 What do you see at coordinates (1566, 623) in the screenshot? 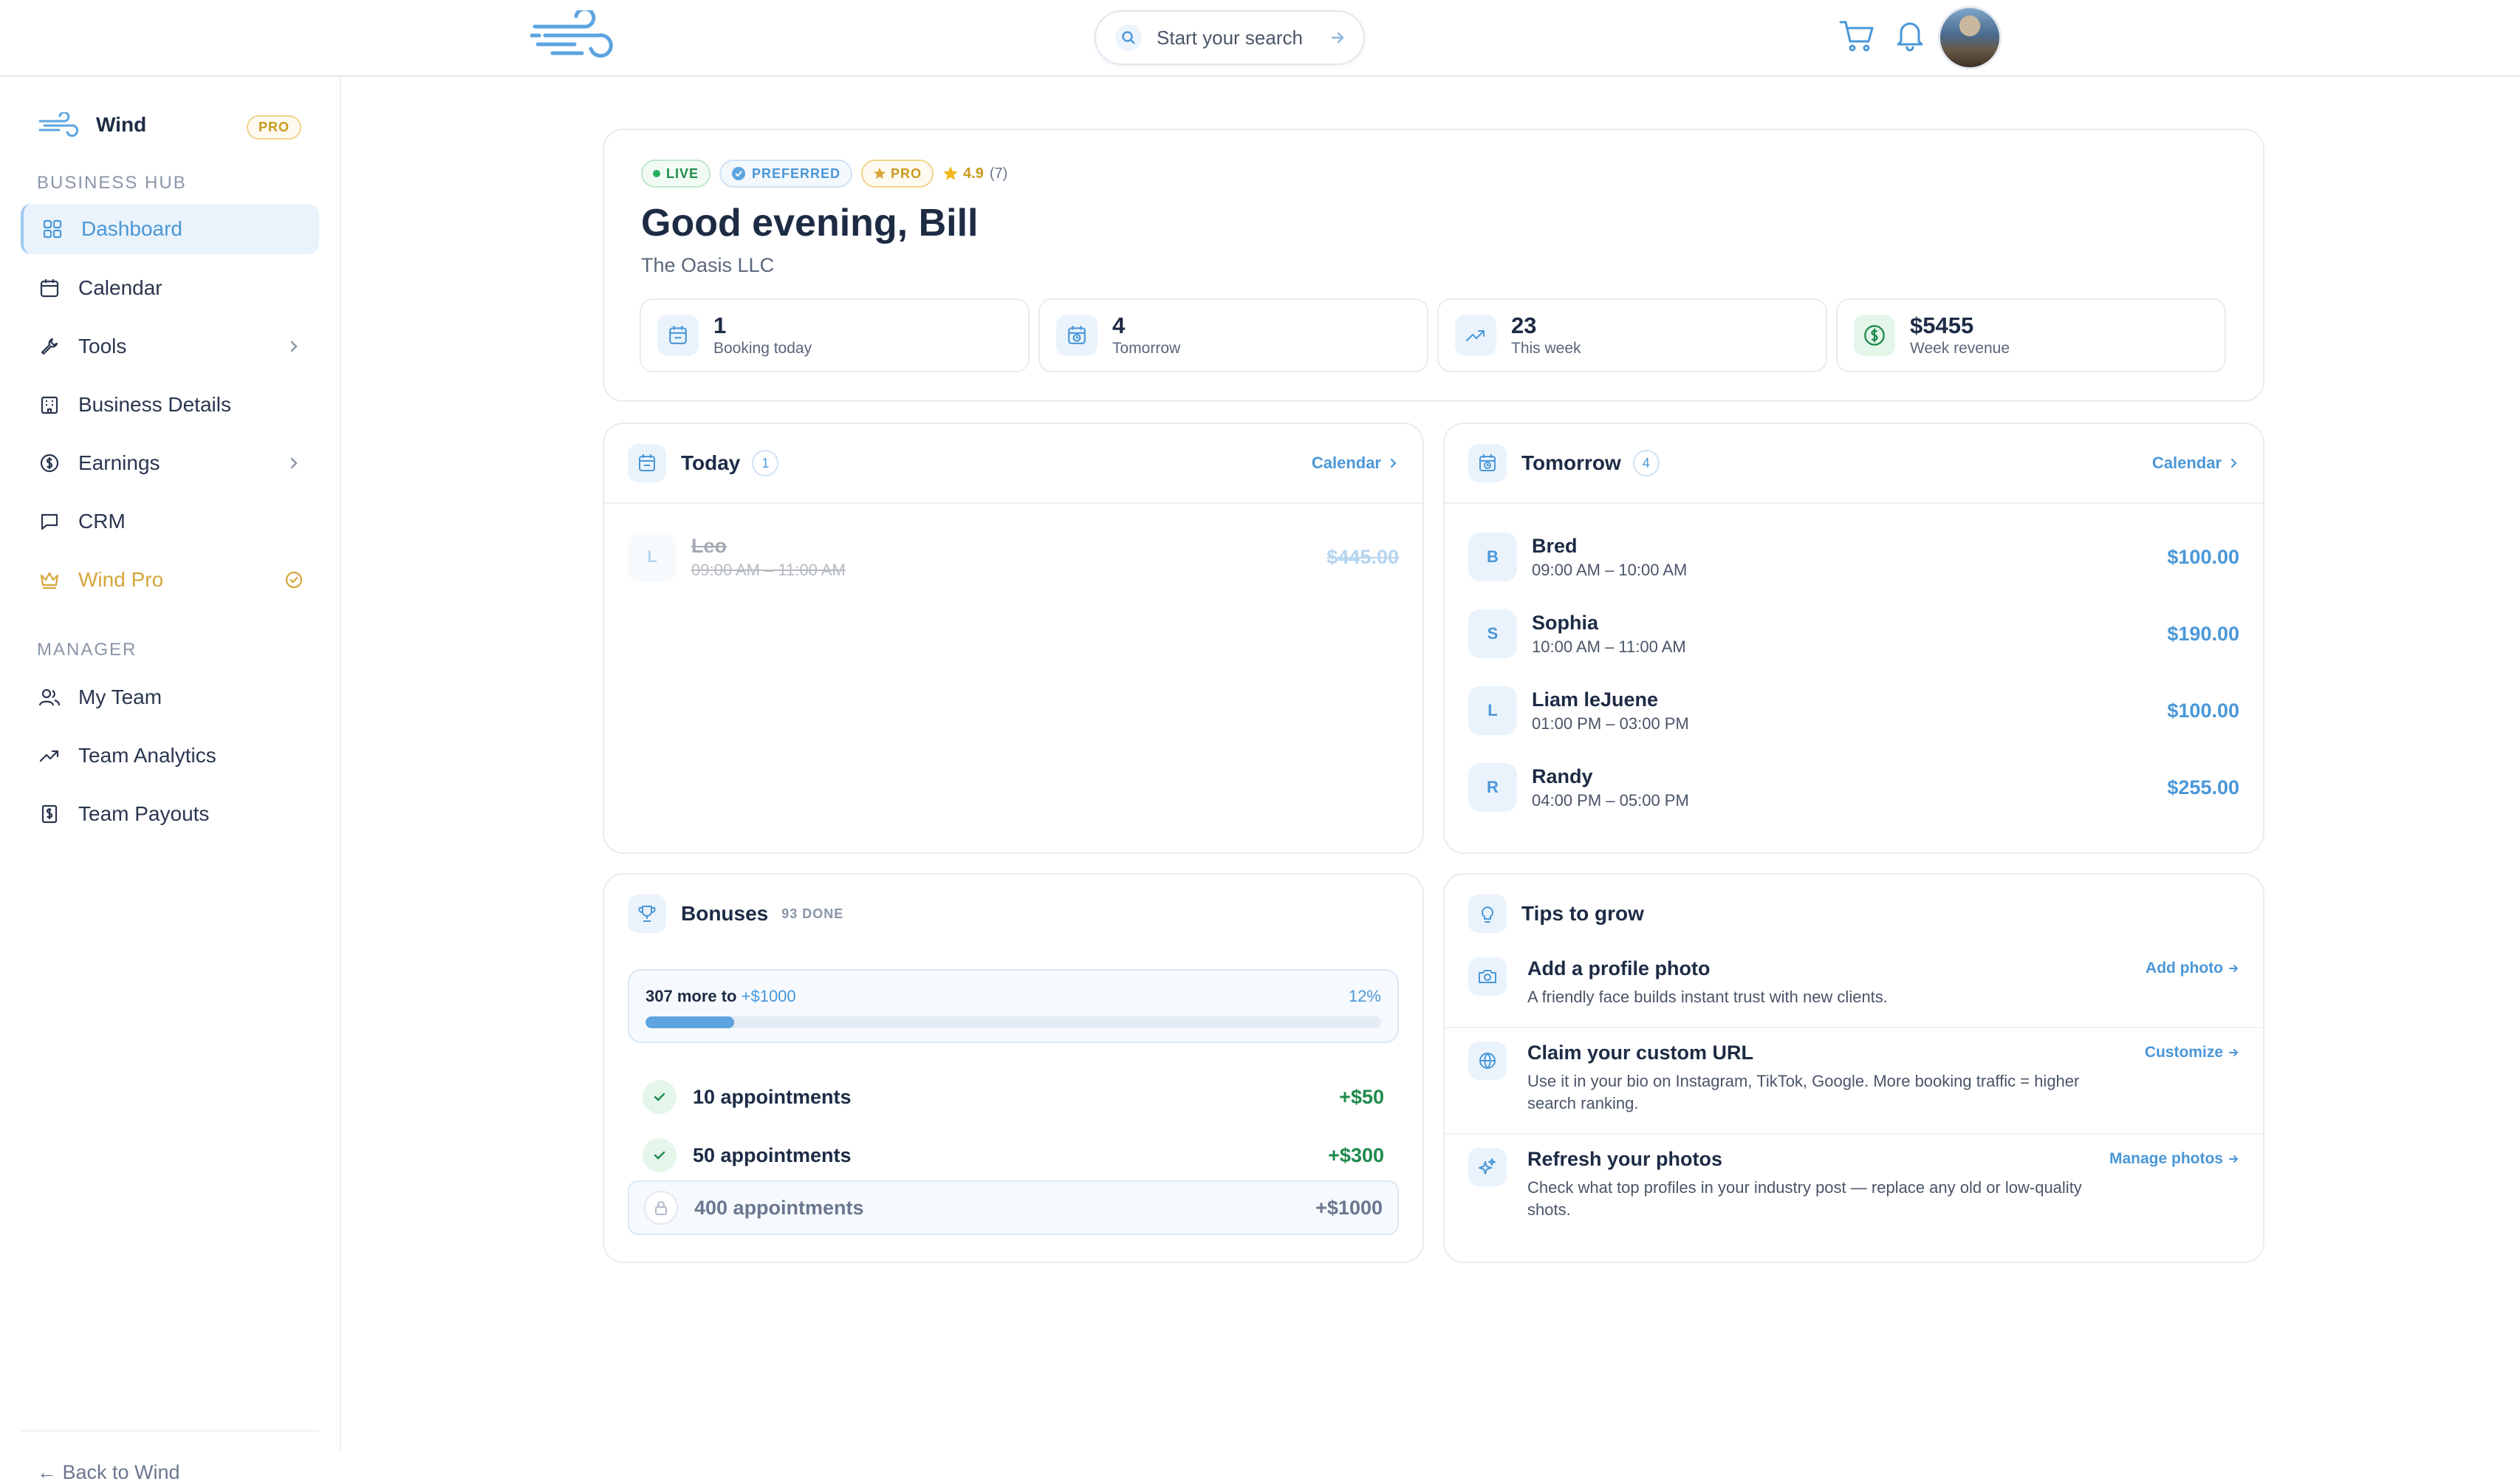
I see `client-name: Sophia` at bounding box center [1566, 623].